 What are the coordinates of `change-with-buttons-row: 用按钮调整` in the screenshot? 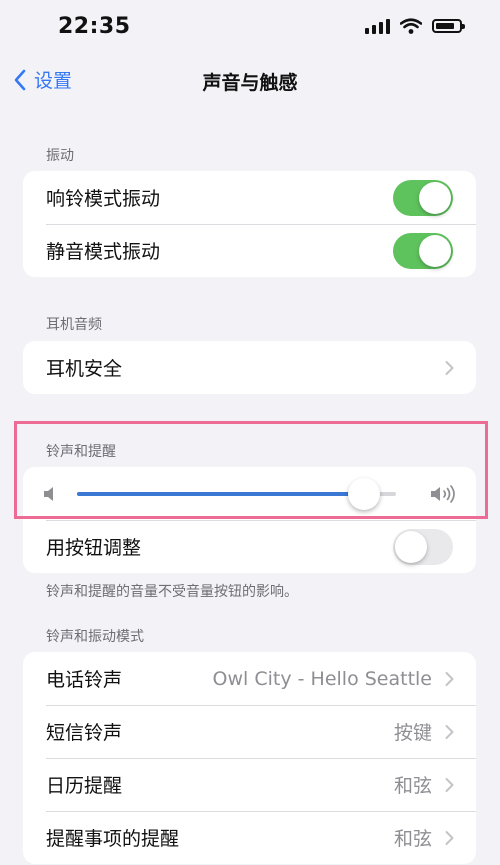 It's located at (249, 546).